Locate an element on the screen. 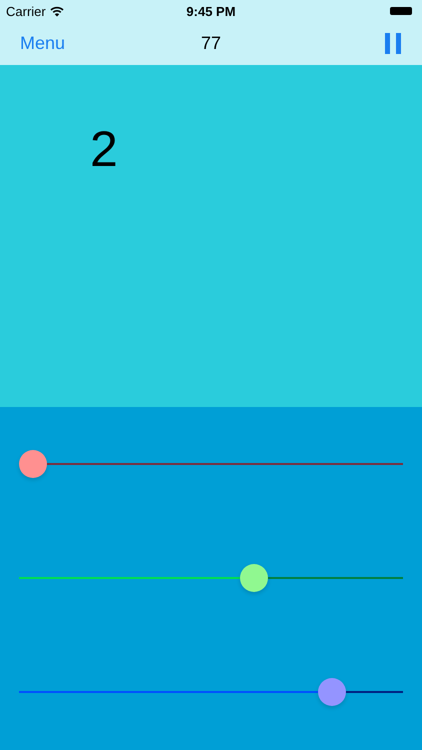 This screenshot has height=750, width=422. number-display: 2 is located at coordinates (104, 149).